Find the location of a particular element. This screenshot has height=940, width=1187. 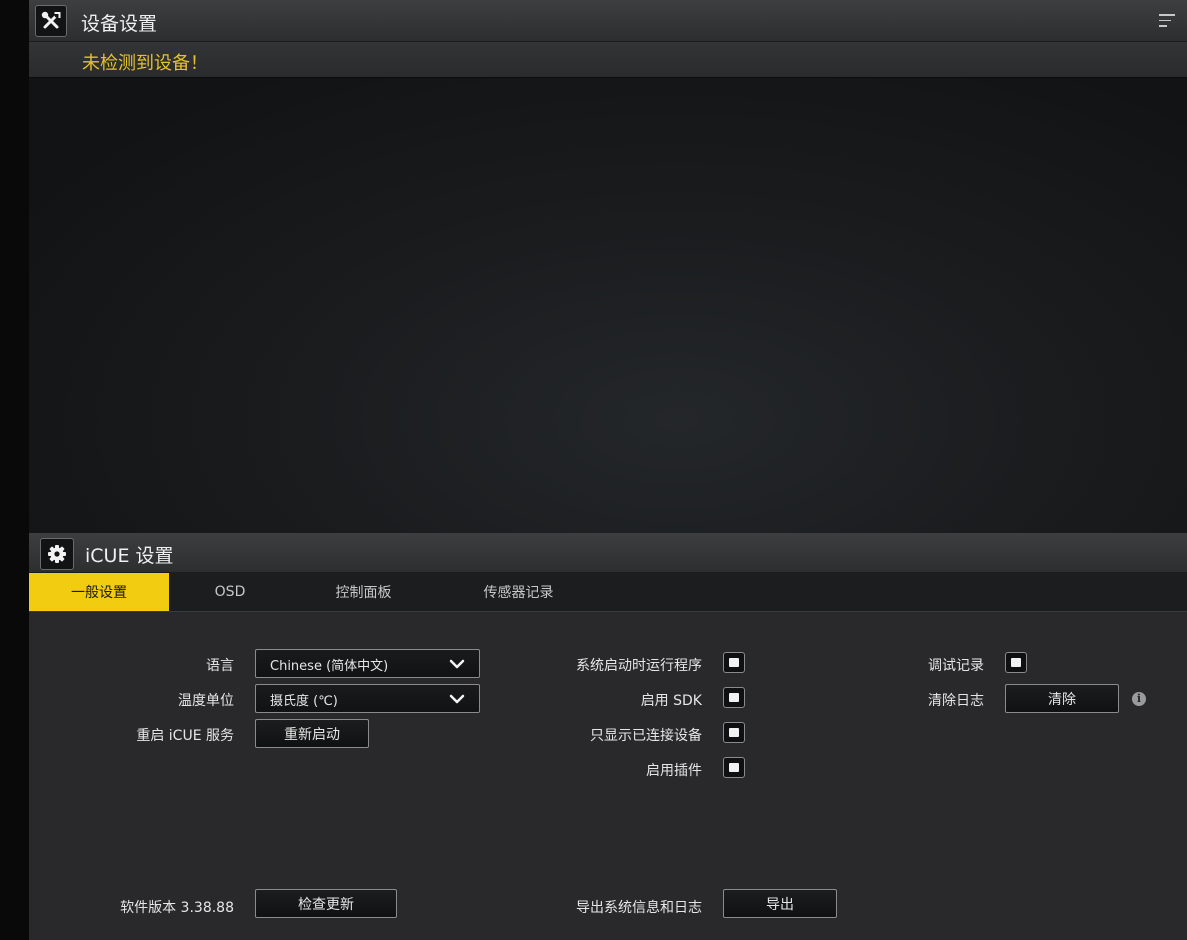

tab-osd: OSD is located at coordinates (230, 592).